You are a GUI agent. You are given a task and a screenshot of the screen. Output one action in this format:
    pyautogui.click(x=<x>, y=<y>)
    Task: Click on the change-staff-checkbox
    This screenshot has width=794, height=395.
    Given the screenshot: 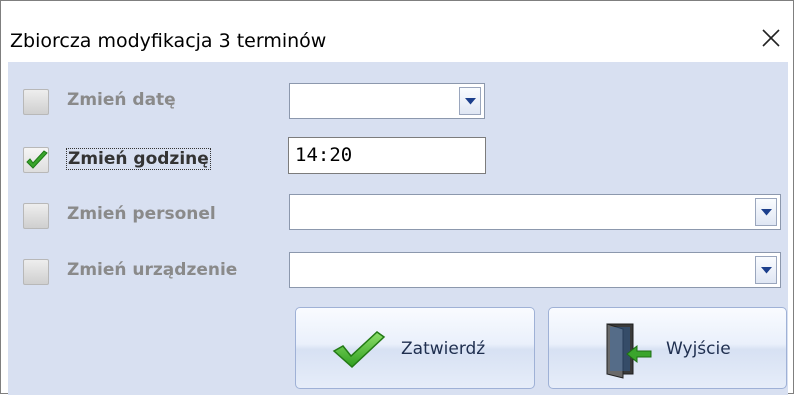 What is the action you would take?
    pyautogui.click(x=36, y=216)
    